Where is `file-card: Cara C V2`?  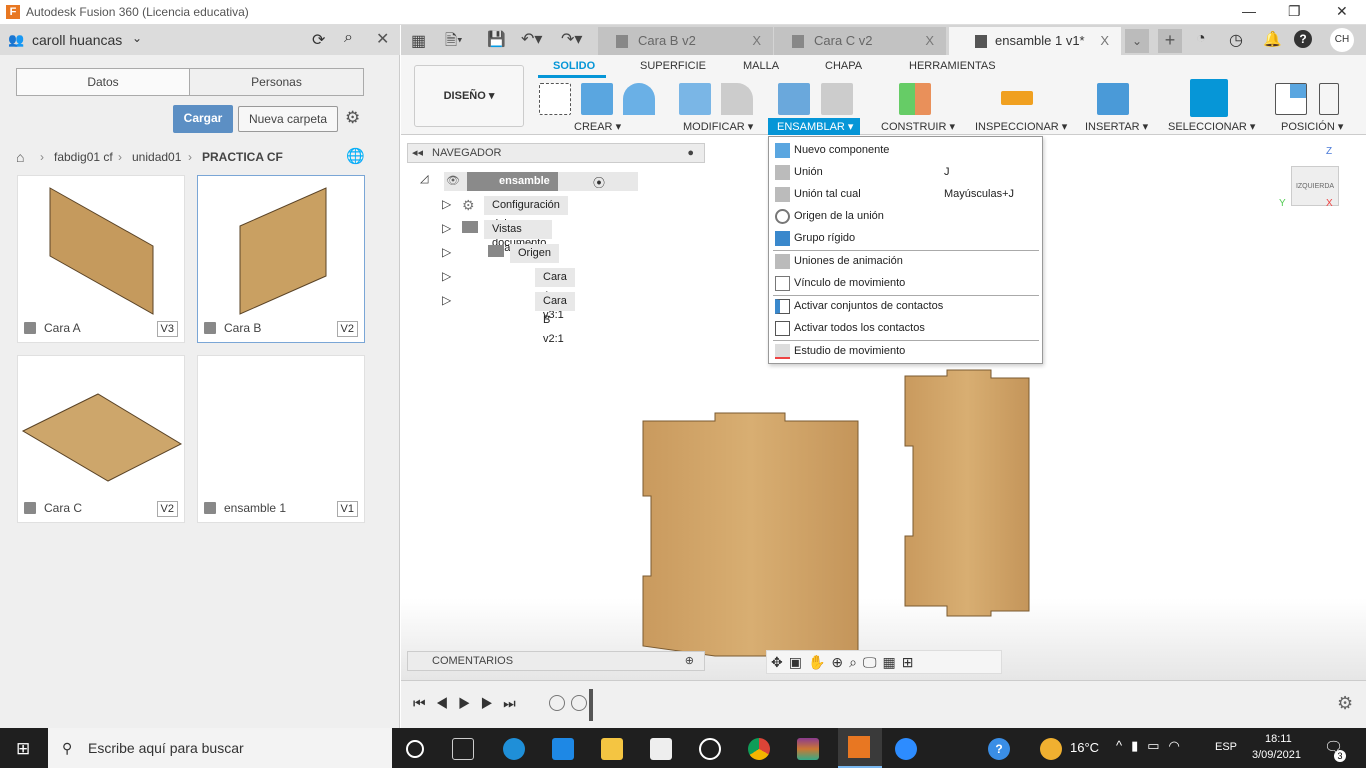 file-card: Cara C V2 is located at coordinates (101, 439).